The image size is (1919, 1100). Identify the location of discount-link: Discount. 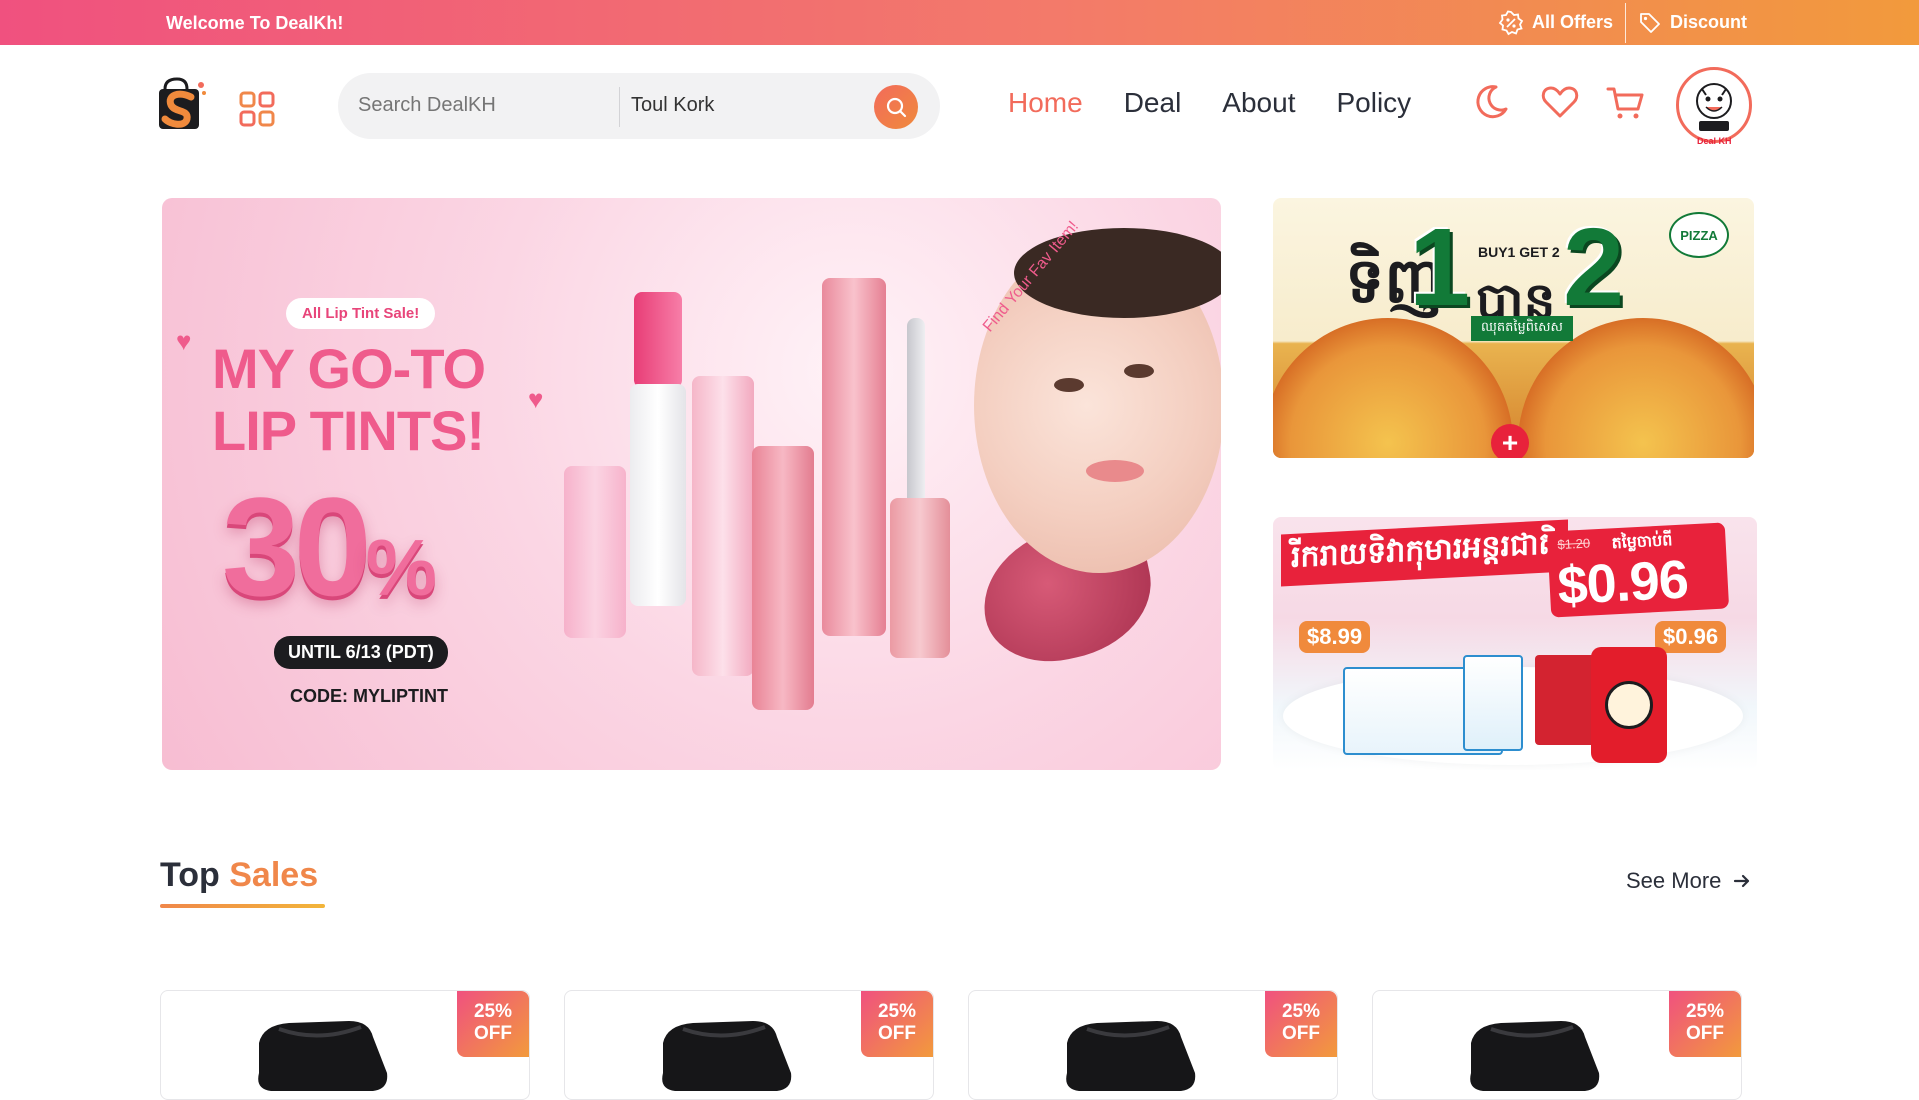
(1692, 23).